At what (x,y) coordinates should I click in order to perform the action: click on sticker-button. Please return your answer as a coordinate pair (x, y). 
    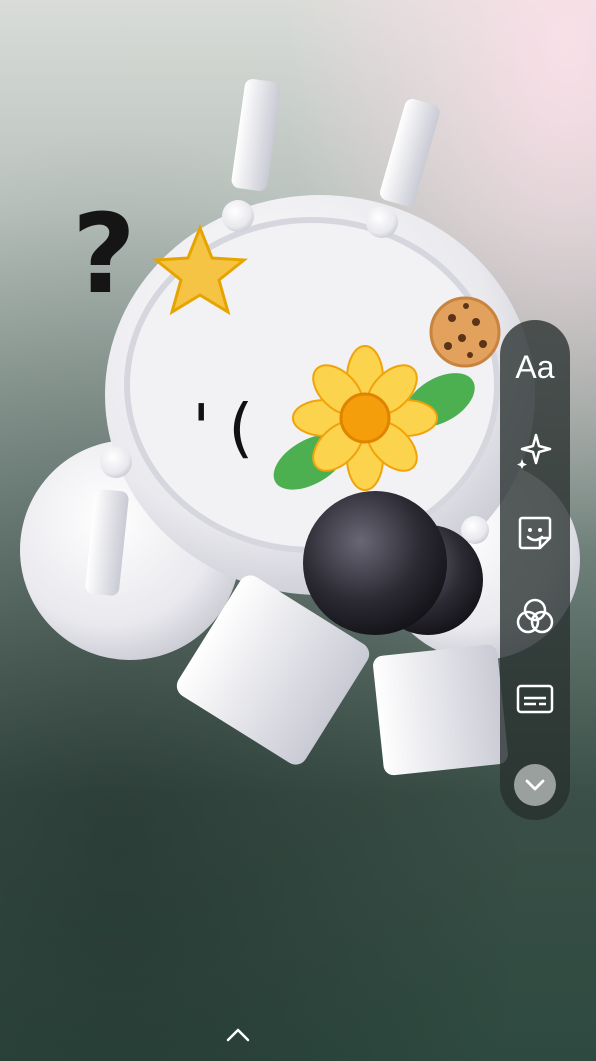
    Looking at the image, I should click on (535, 533).